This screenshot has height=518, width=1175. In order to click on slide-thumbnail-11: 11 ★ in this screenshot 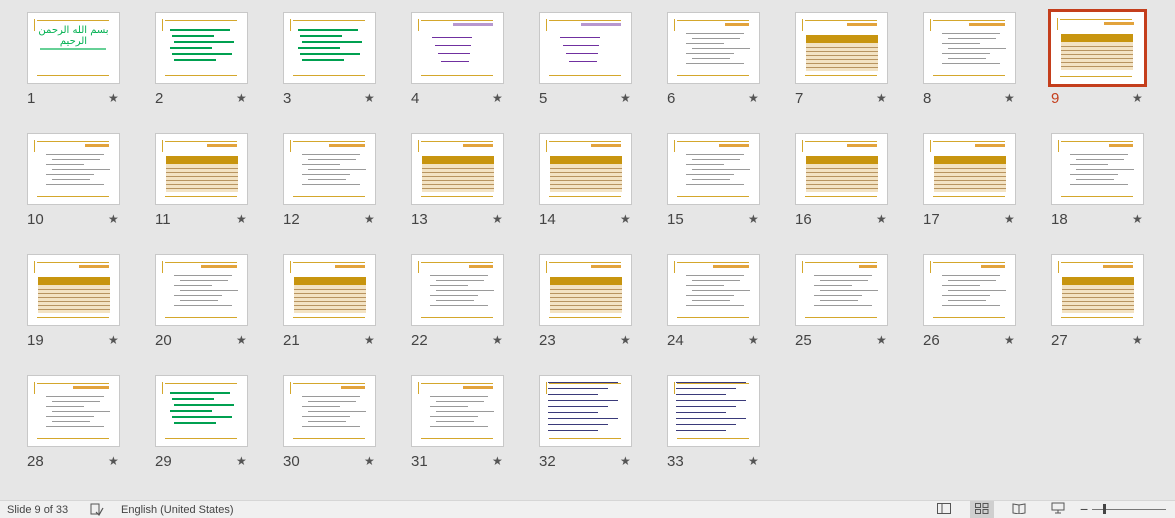, I will do `click(215, 188)`.